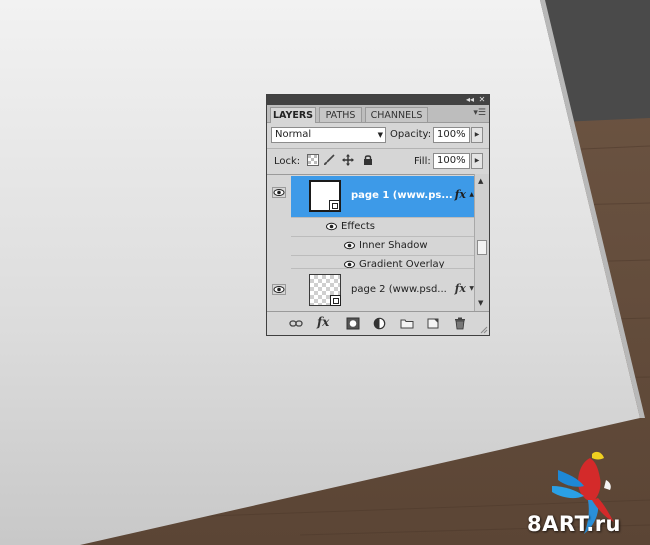 The image size is (650, 545). What do you see at coordinates (382, 227) in the screenshot?
I see `effects-row: Effects` at bounding box center [382, 227].